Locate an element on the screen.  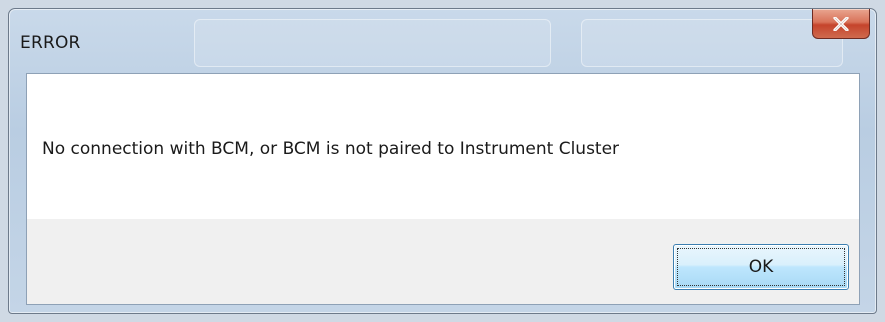
close-icon is located at coordinates (841, 23).